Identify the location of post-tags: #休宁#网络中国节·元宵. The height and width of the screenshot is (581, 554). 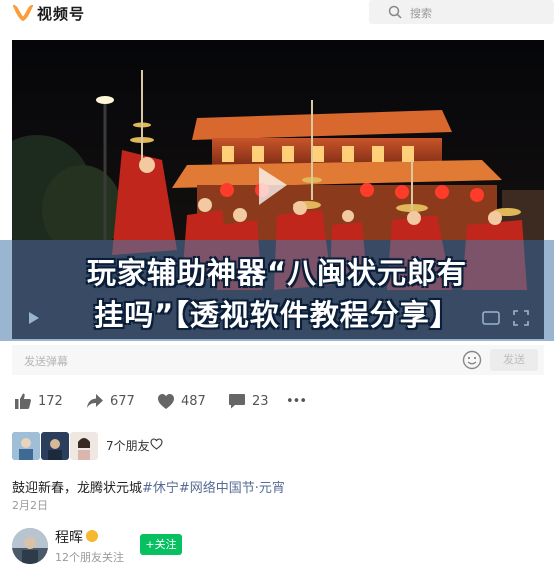
(213, 488).